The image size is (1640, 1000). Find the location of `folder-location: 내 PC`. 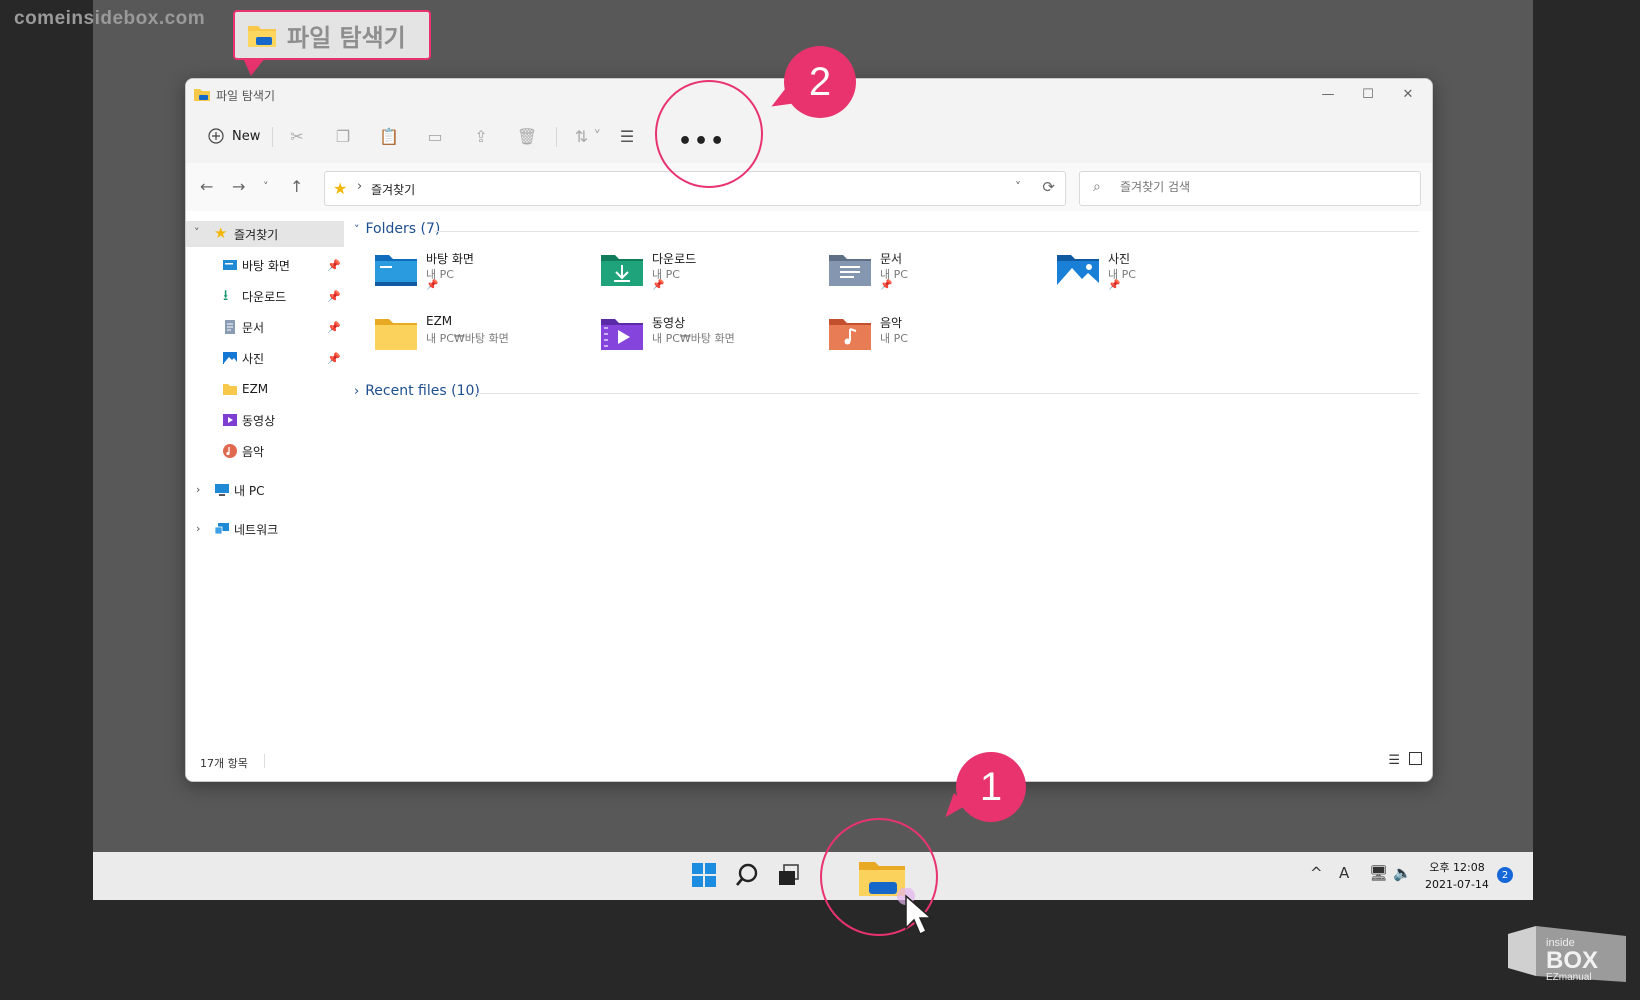

folder-location: 내 PC is located at coordinates (894, 338).